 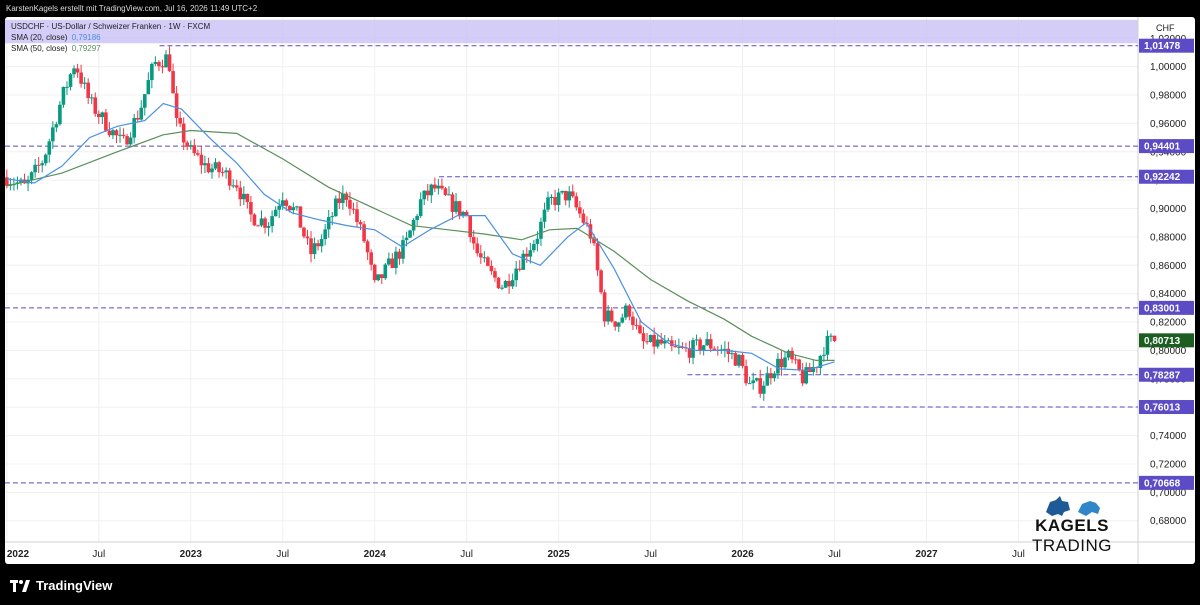 I want to click on level-price-label: 0,94401, so click(x=1162, y=147).